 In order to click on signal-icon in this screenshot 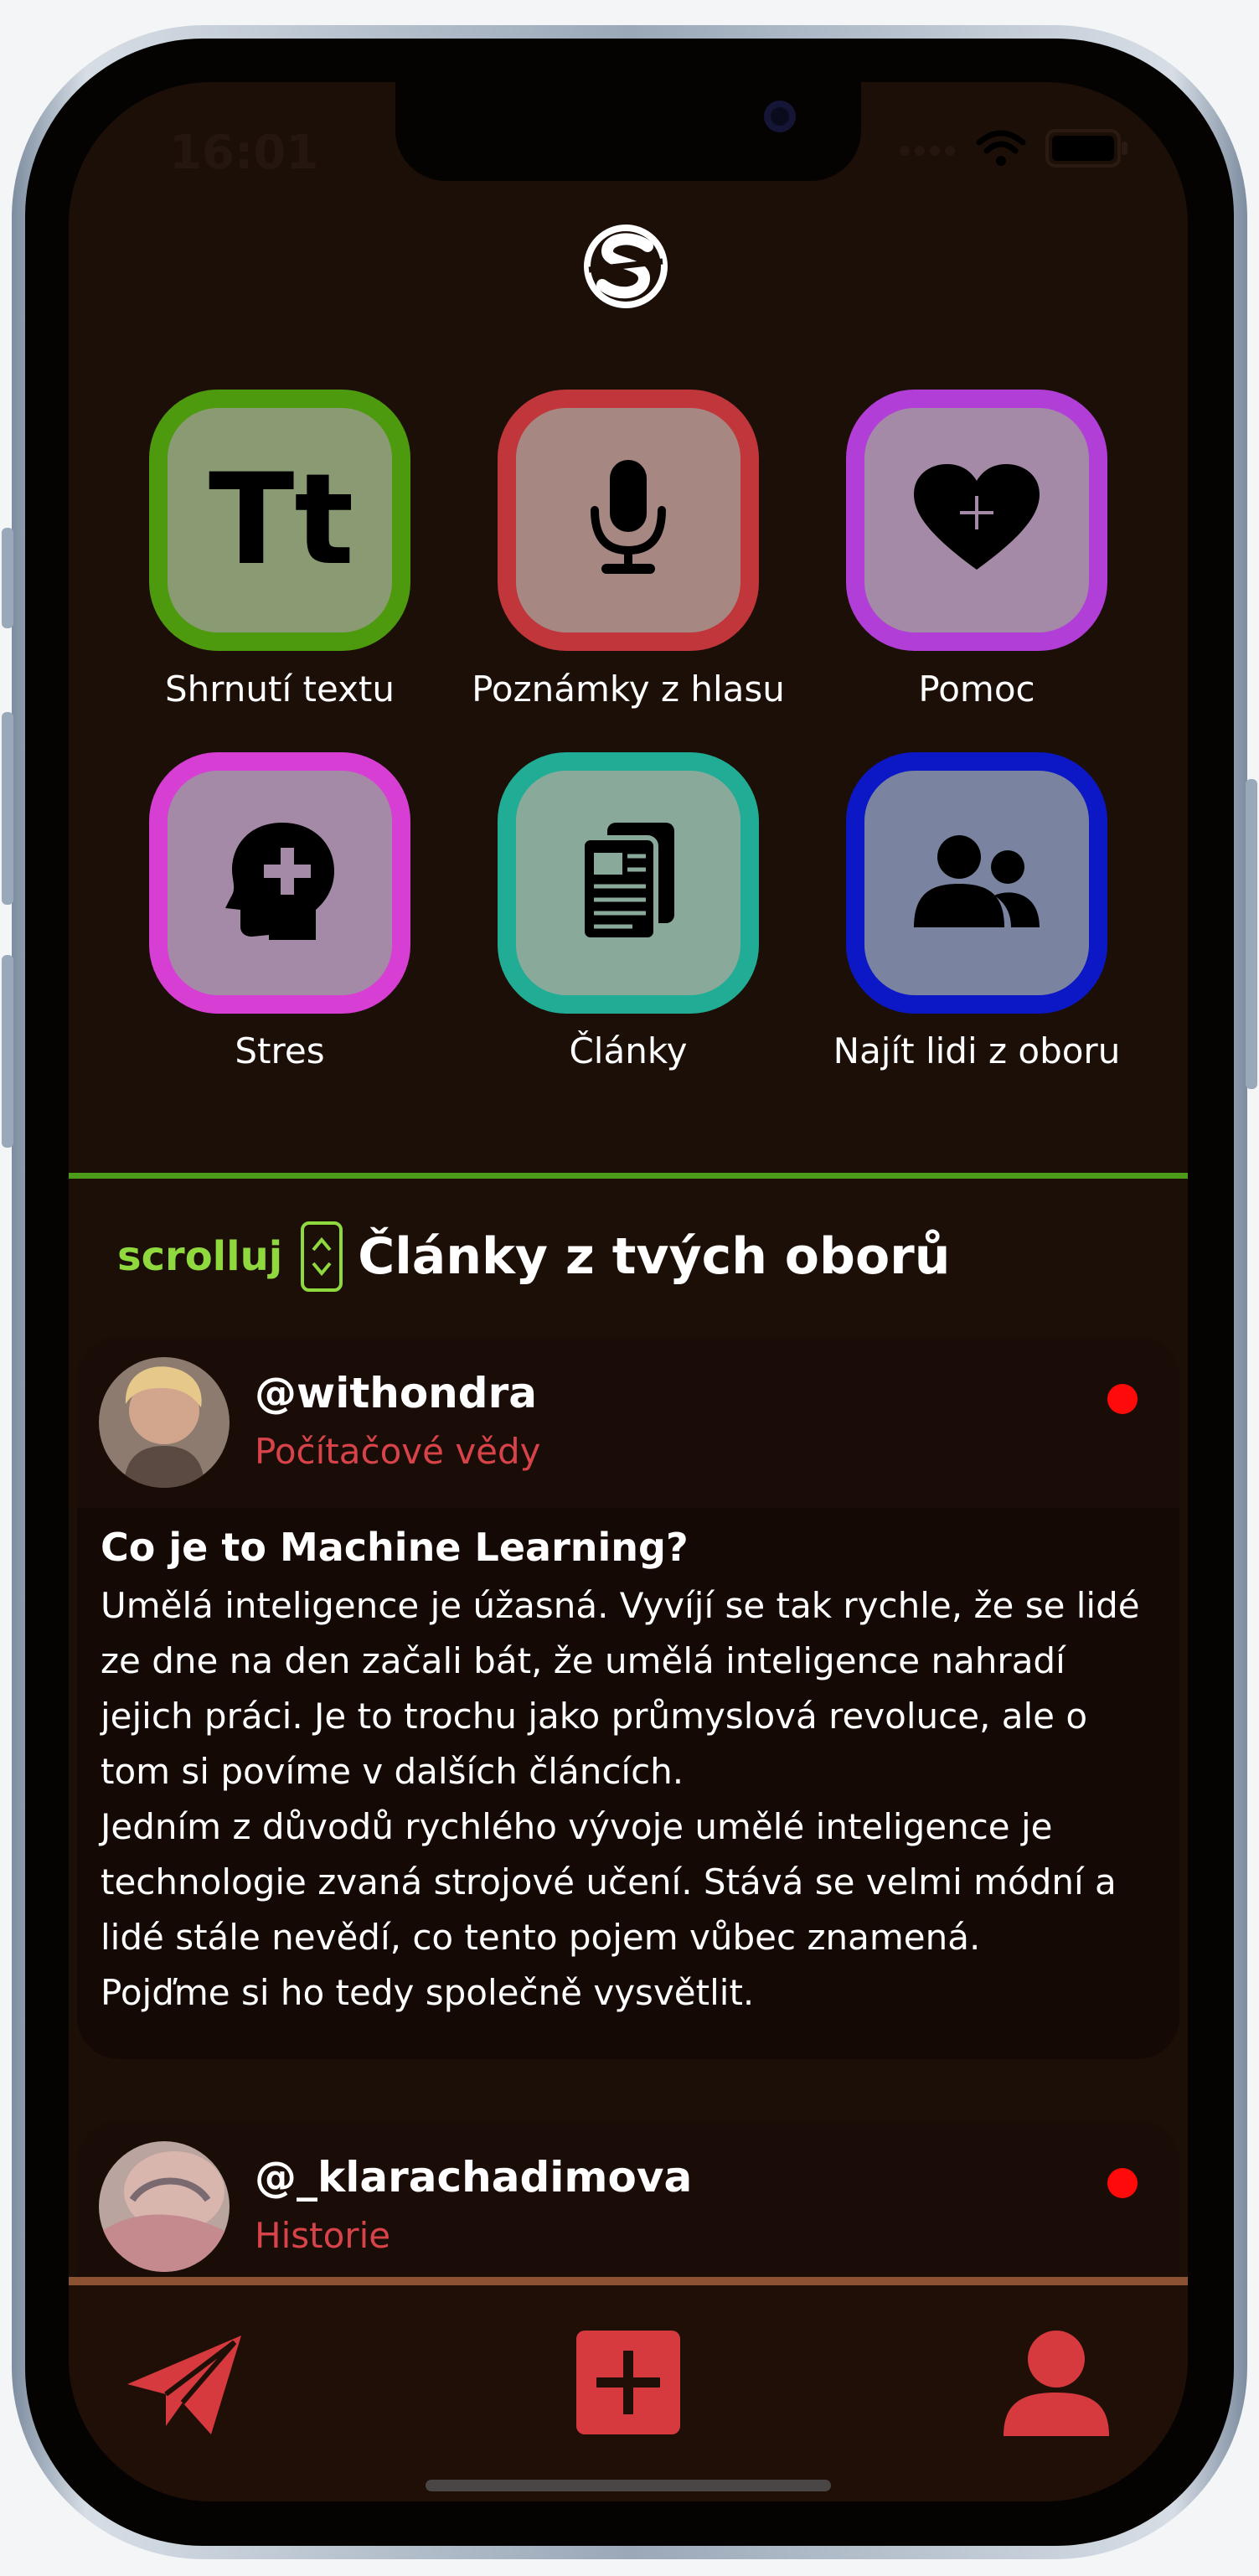, I will do `click(927, 150)`.